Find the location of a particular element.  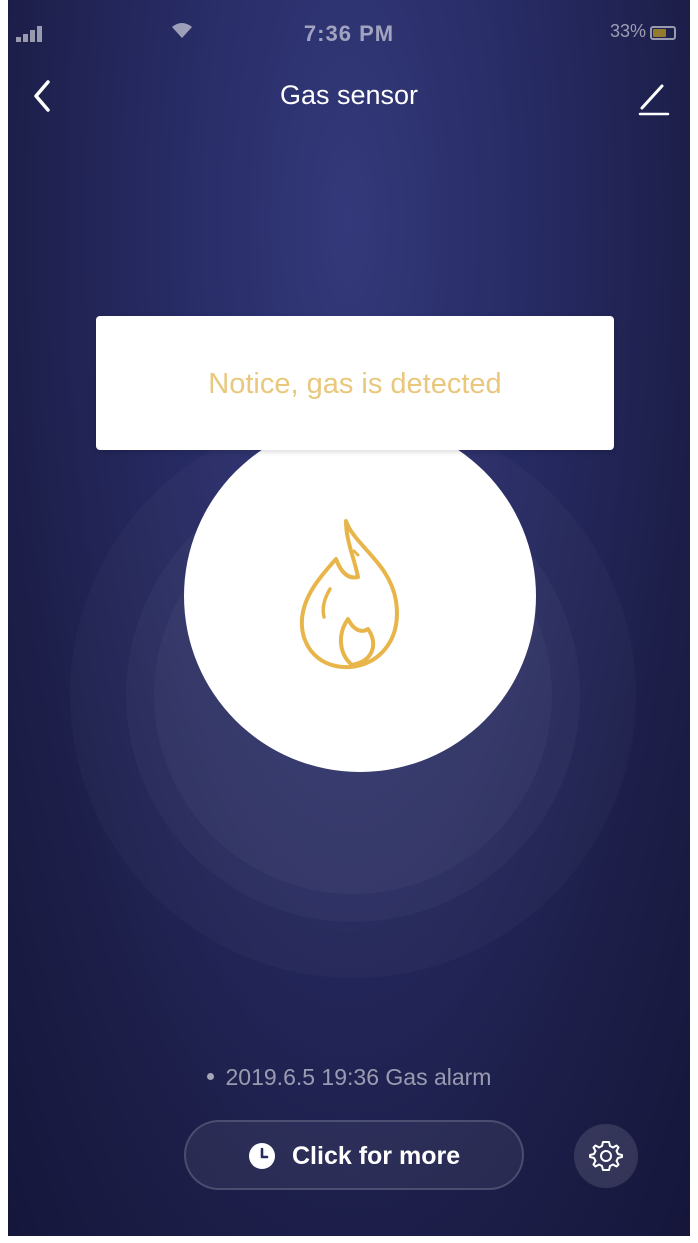

edit-button is located at coordinates (654, 96).